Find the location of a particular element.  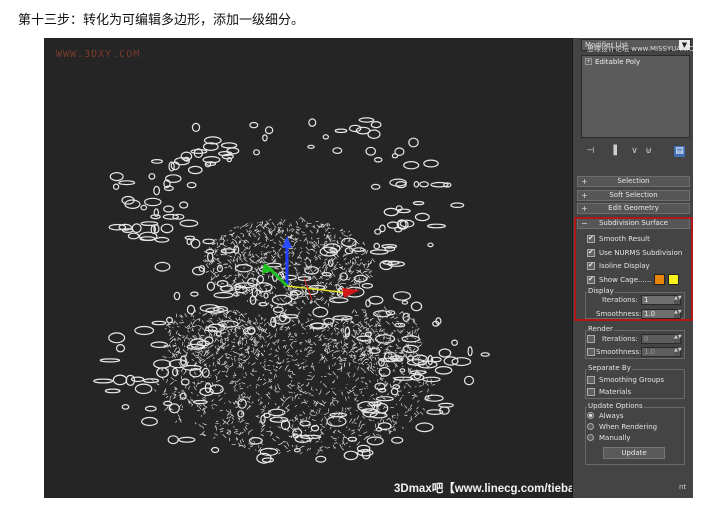

display-smoothness-value: 1.0 is located at coordinates (650, 314).